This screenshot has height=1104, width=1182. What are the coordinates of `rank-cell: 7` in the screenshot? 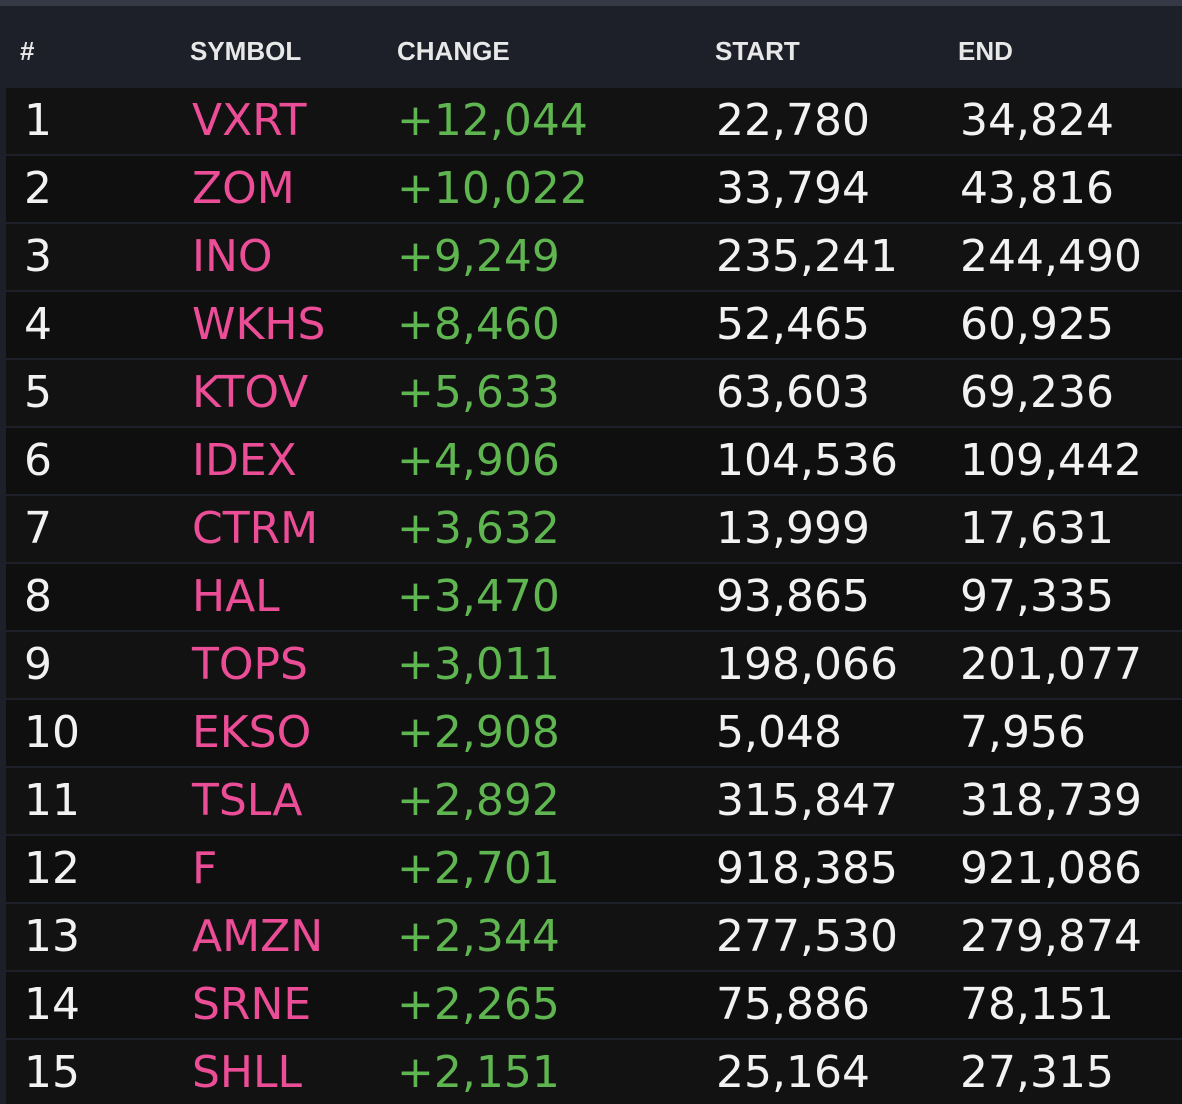 It's located at (38, 528).